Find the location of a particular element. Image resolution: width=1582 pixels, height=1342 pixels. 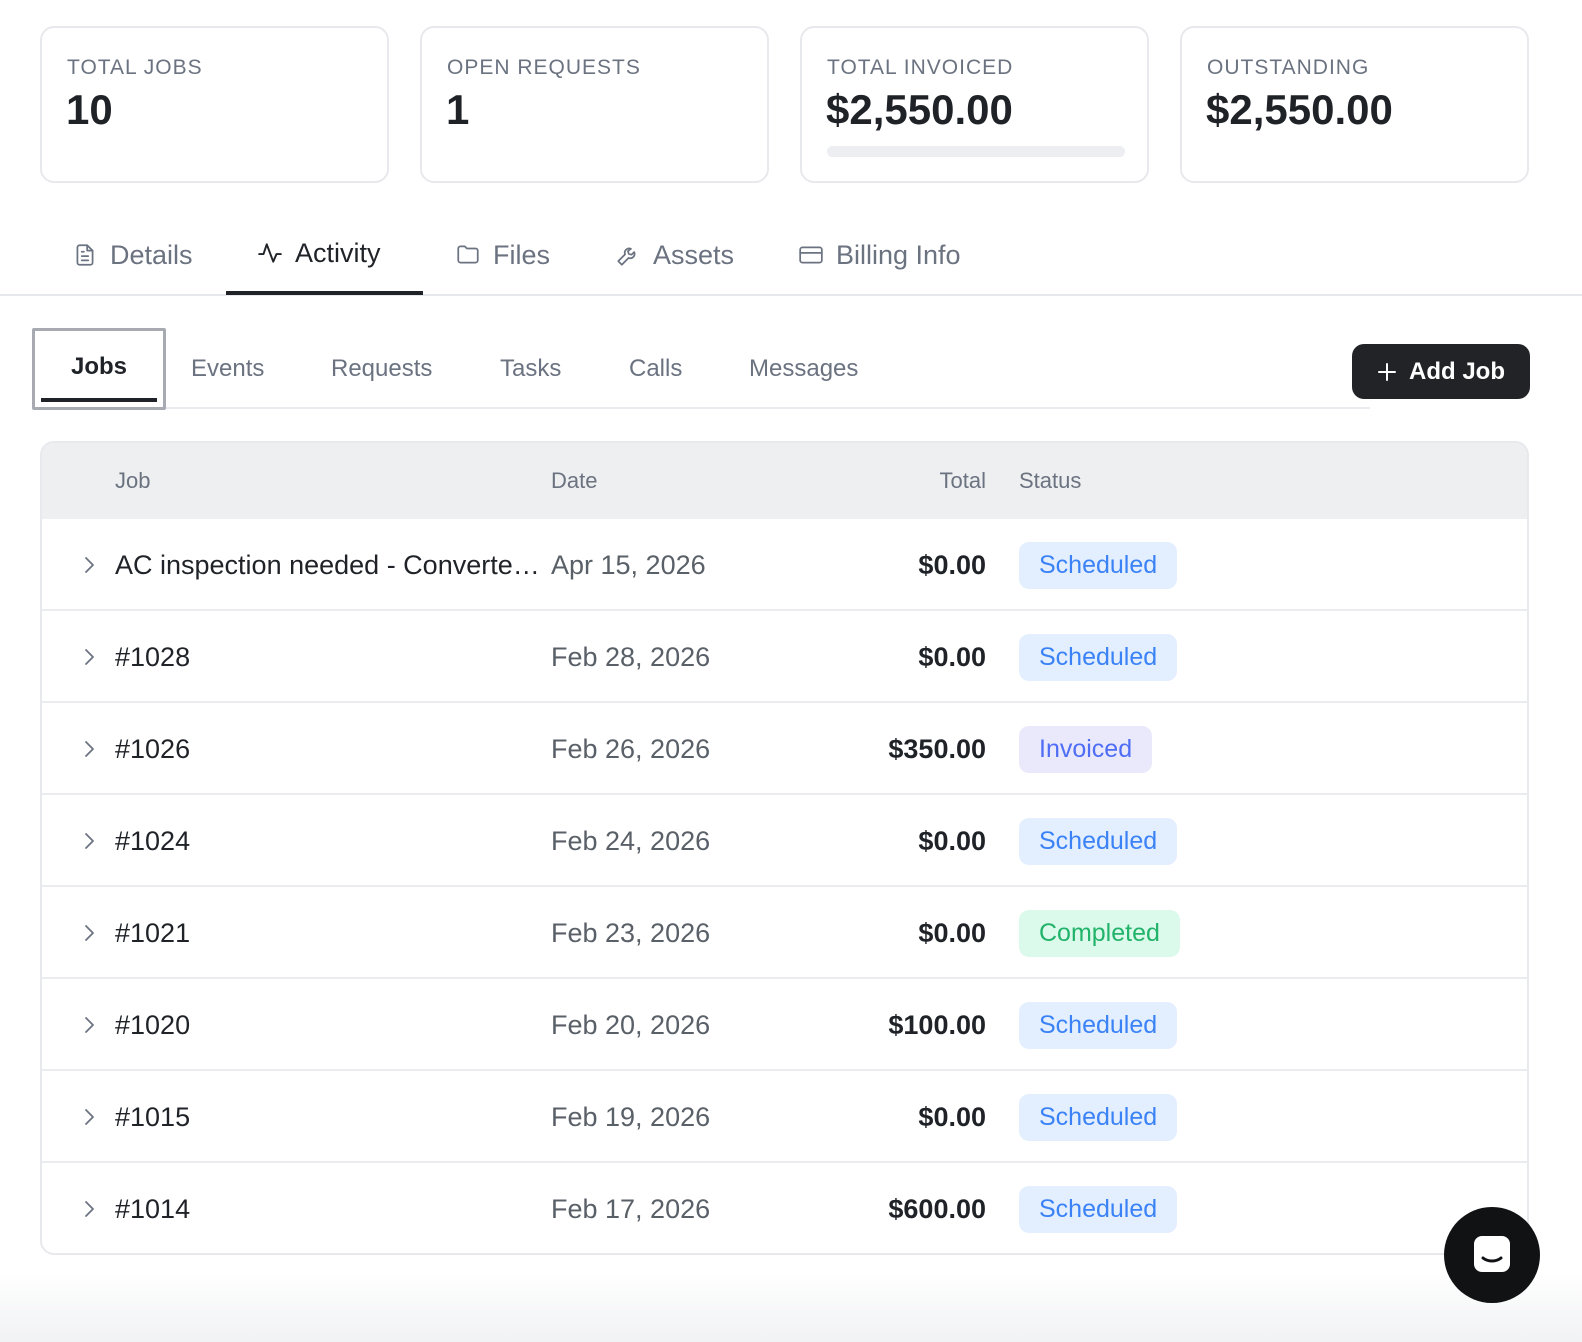

subtab-label: Calls is located at coordinates (656, 368).